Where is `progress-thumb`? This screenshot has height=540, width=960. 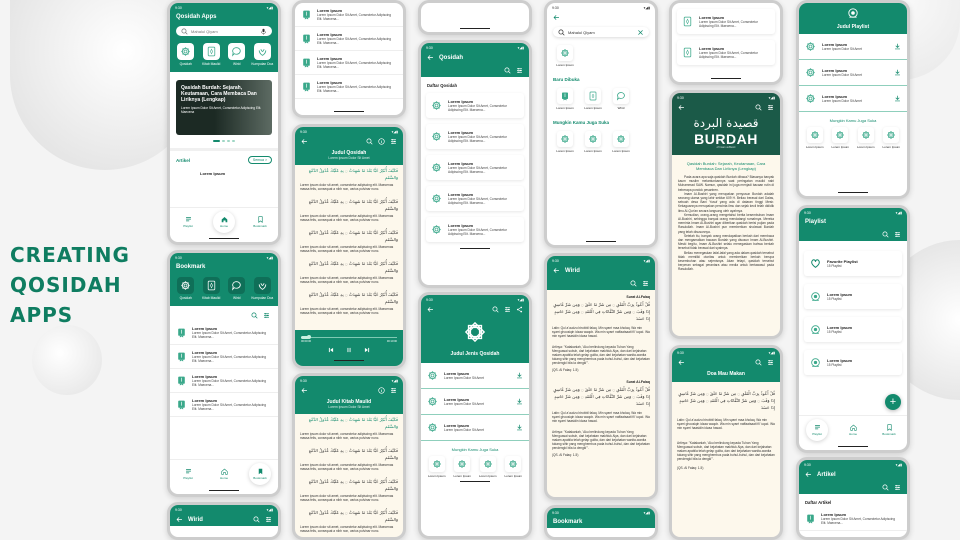
progress-thumb is located at coordinates (308, 337).